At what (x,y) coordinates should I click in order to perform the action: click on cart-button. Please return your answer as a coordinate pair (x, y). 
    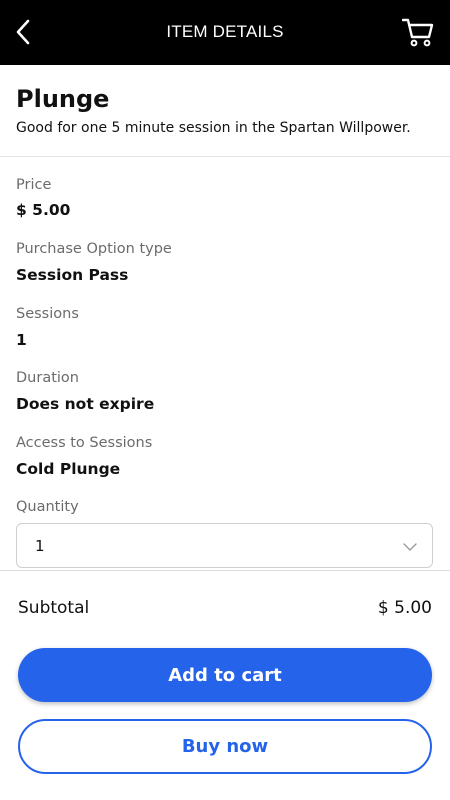
    Looking at the image, I should click on (418, 32).